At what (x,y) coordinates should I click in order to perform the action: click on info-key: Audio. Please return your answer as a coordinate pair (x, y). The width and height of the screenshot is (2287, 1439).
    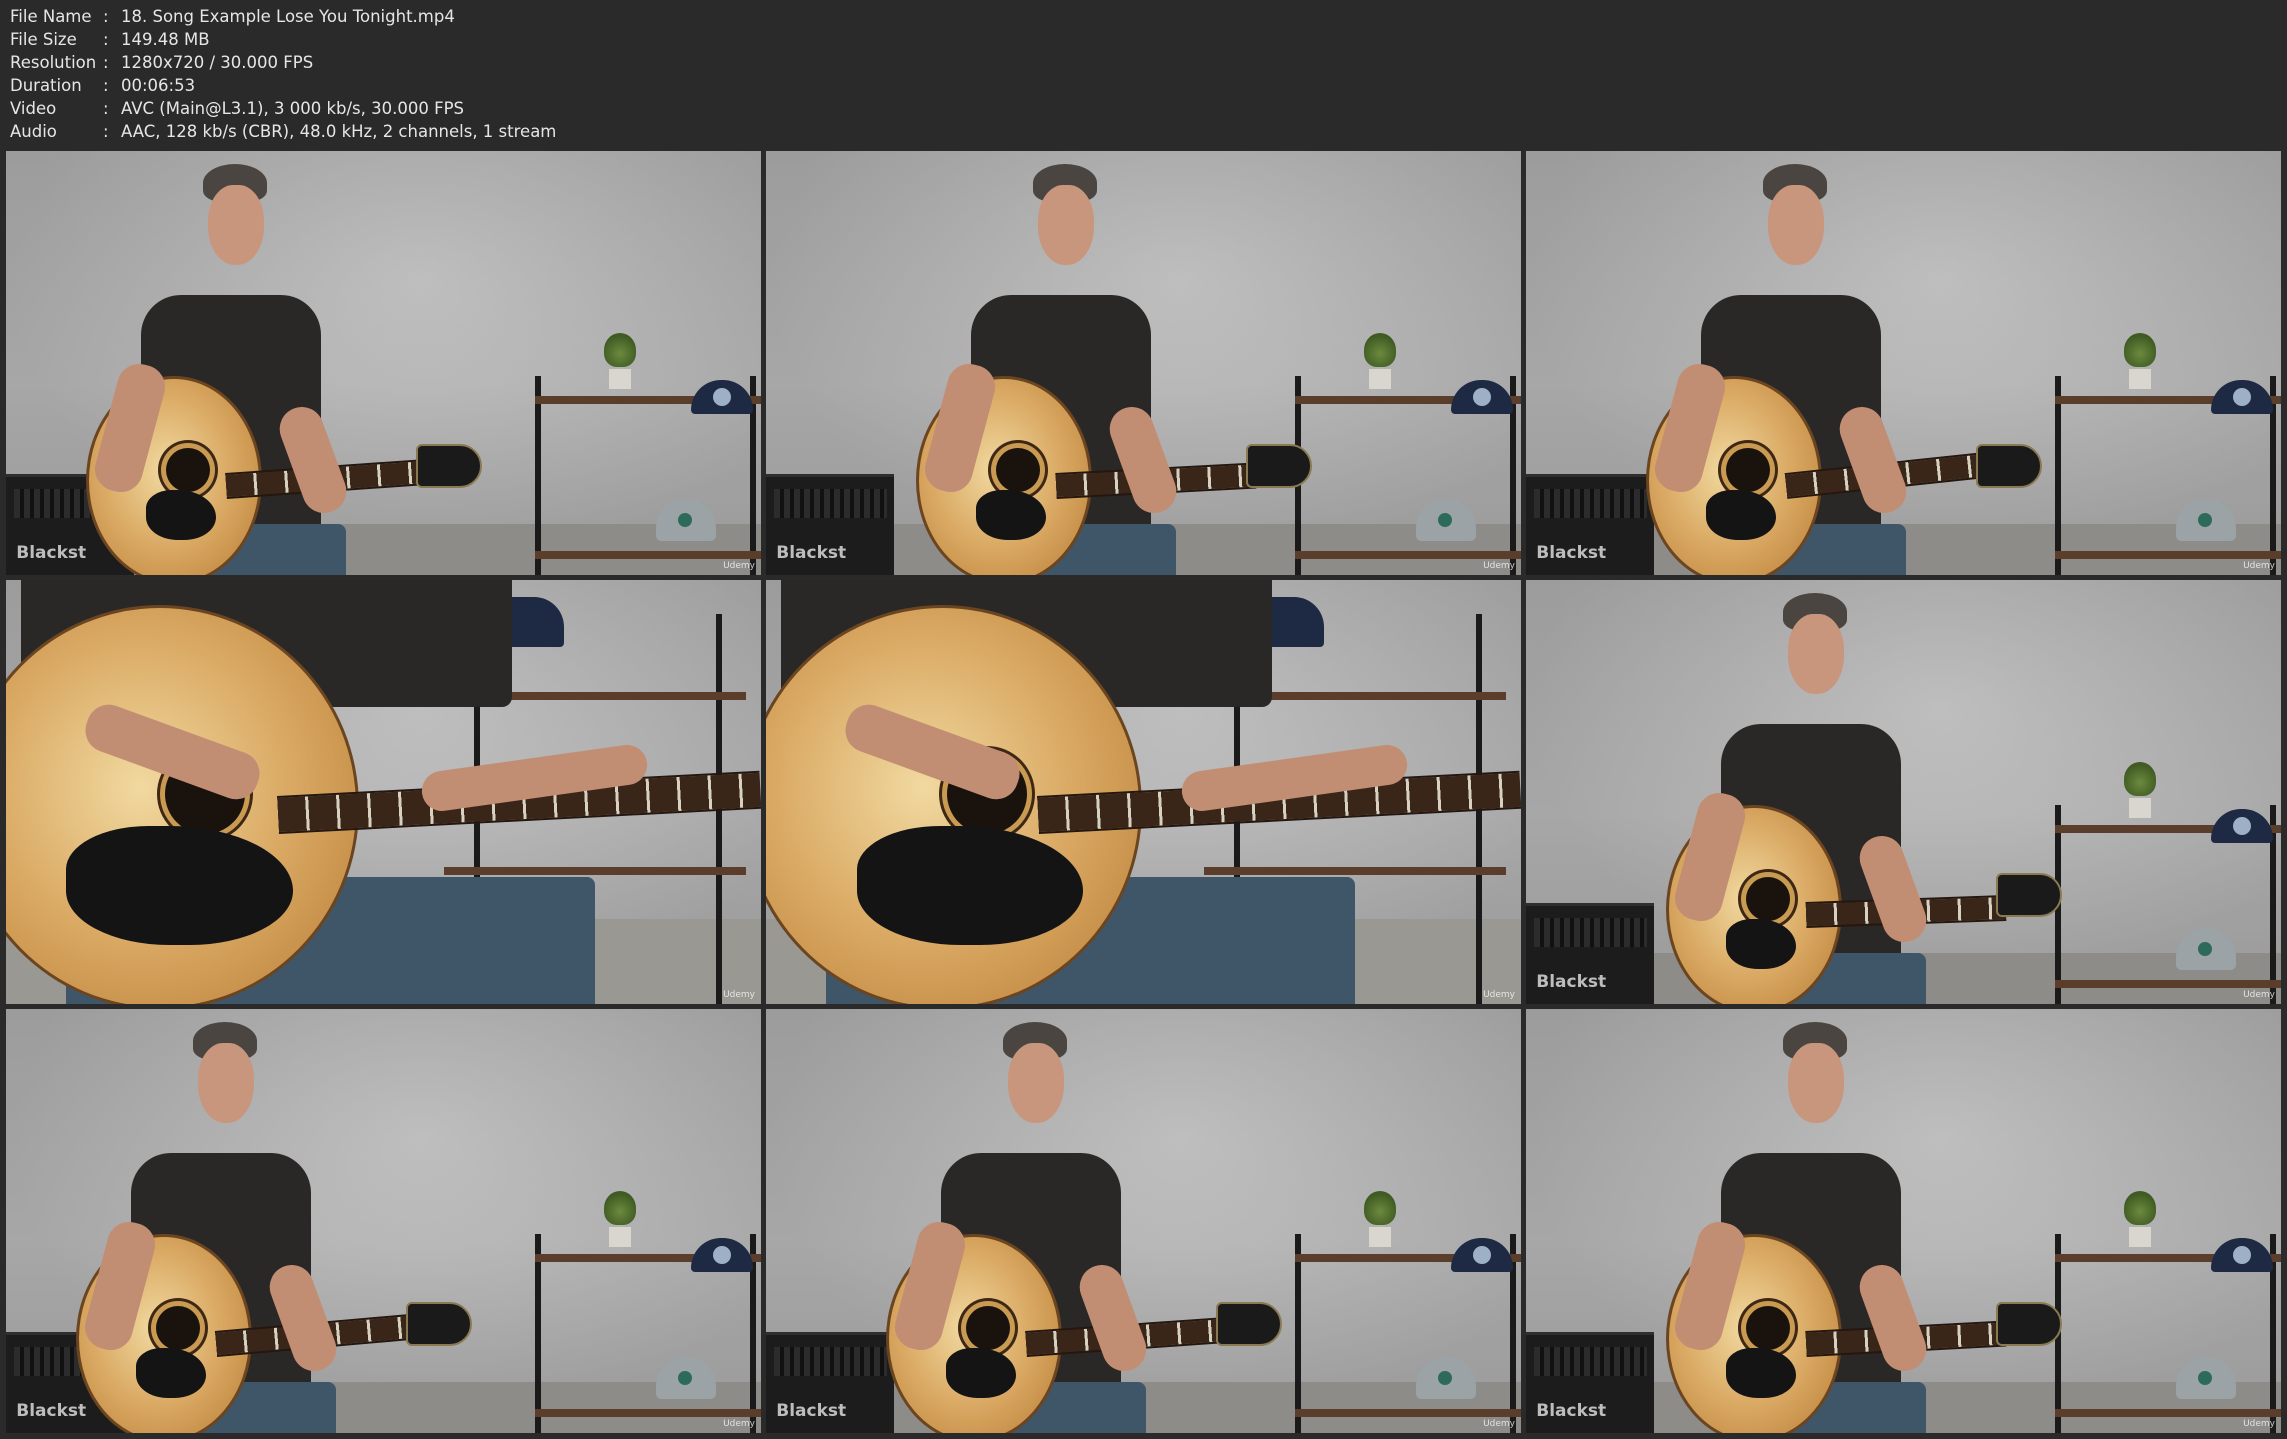
    Looking at the image, I should click on (33, 131).